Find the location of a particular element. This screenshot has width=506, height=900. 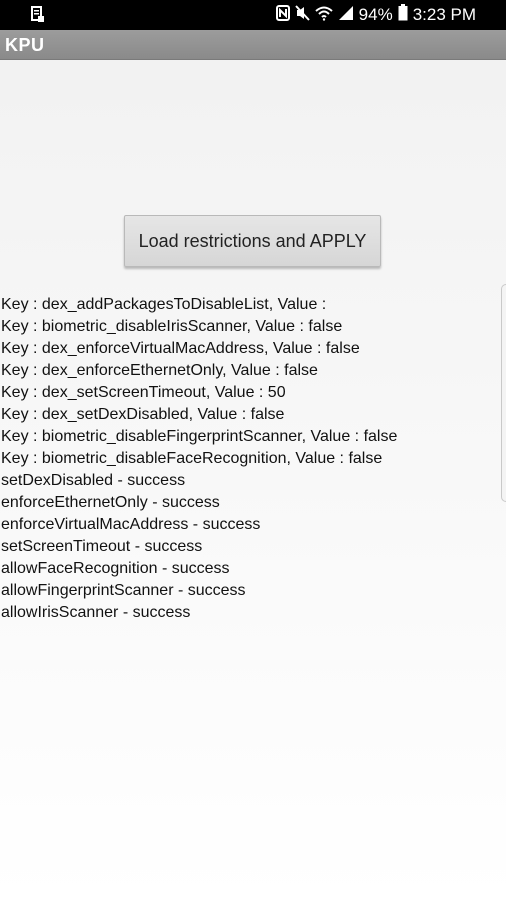

status-bar: 94% 3:23 PM is located at coordinates (253, 15).